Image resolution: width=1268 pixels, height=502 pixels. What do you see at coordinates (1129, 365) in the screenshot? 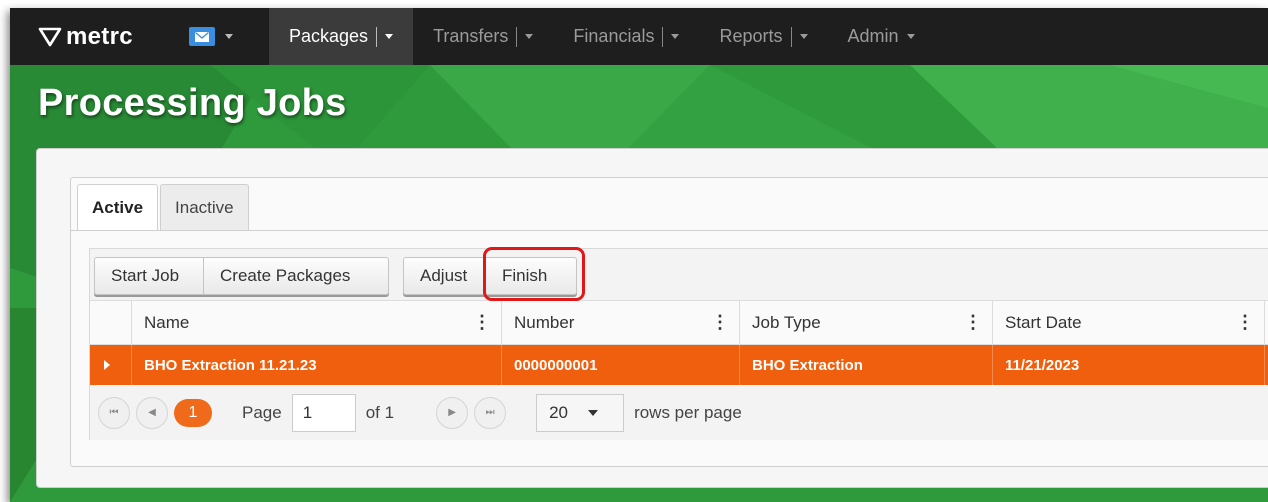
I see `cell-start-date: 11/21/2023` at bounding box center [1129, 365].